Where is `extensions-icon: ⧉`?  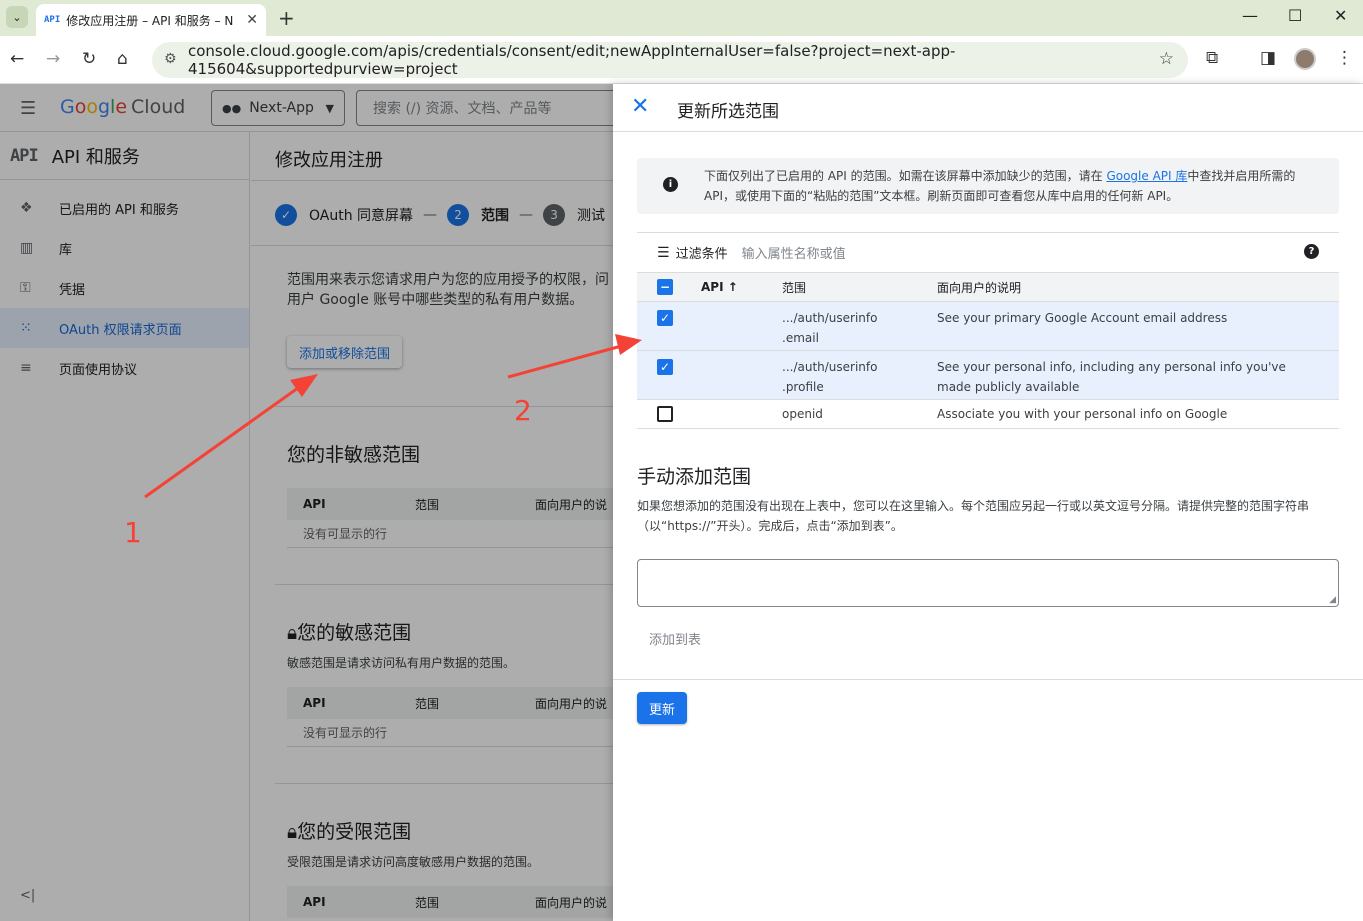 extensions-icon: ⧉ is located at coordinates (1212, 58).